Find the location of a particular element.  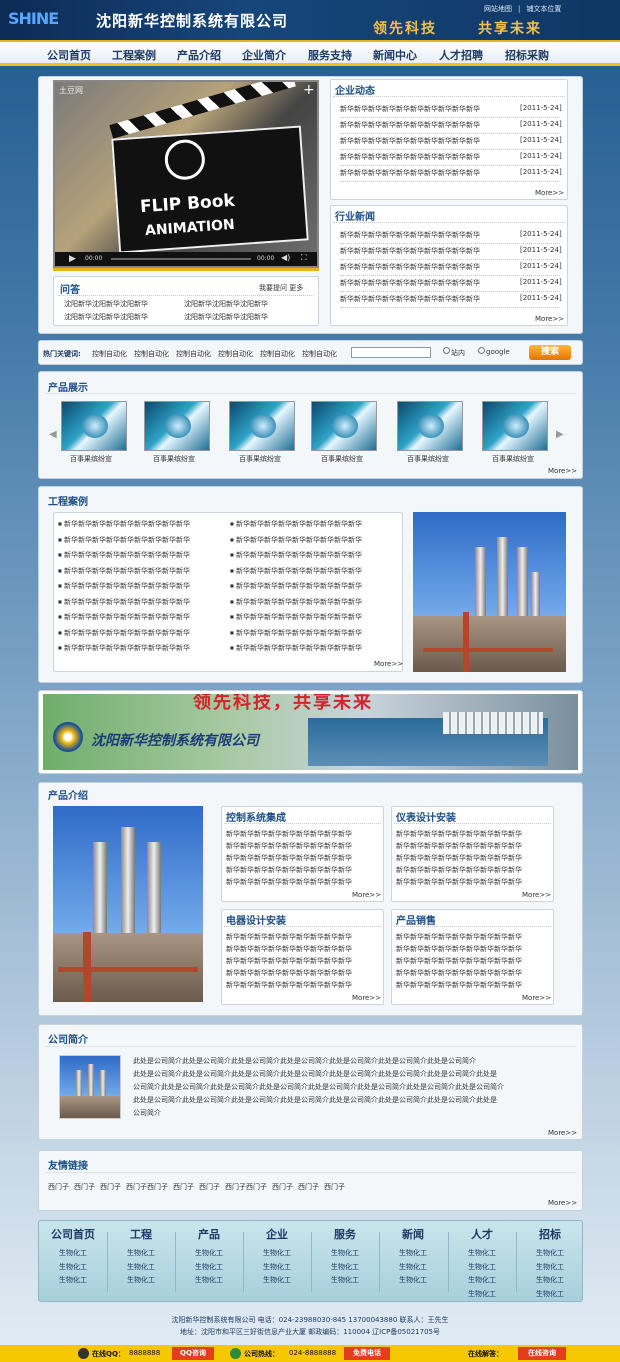

nav-item-jobs: 人才招聘 is located at coordinates (461, 55).